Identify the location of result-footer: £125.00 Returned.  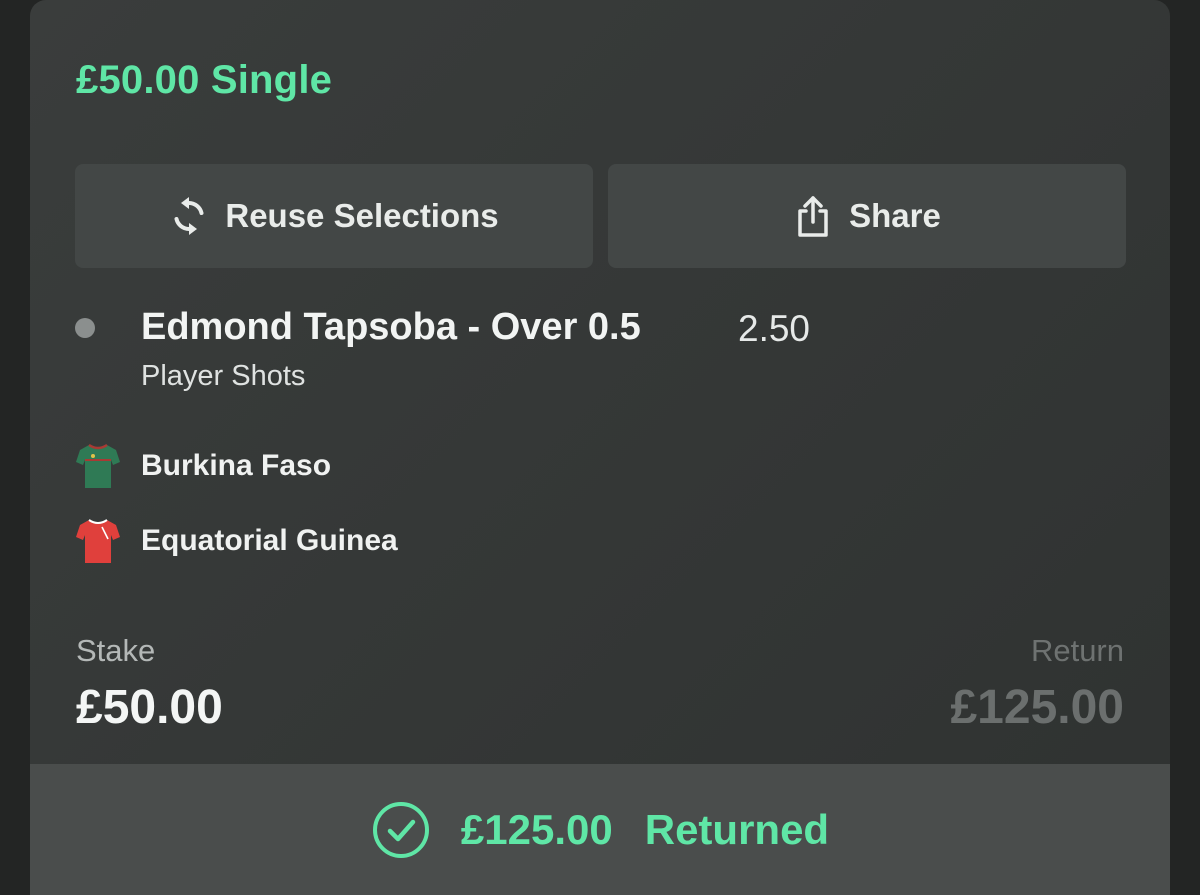
(600, 829).